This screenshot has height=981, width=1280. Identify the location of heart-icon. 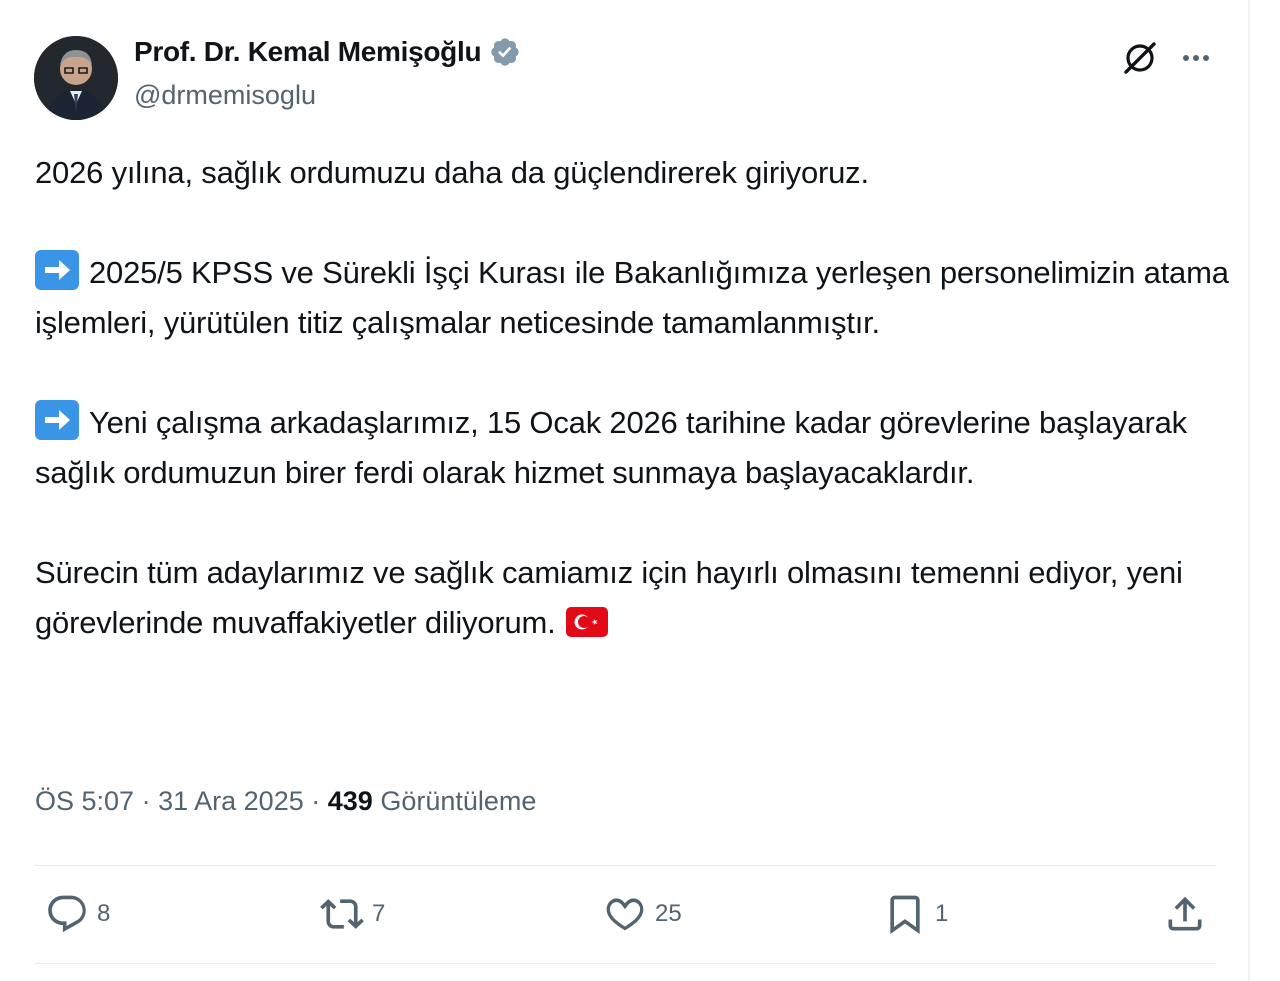
(625, 914).